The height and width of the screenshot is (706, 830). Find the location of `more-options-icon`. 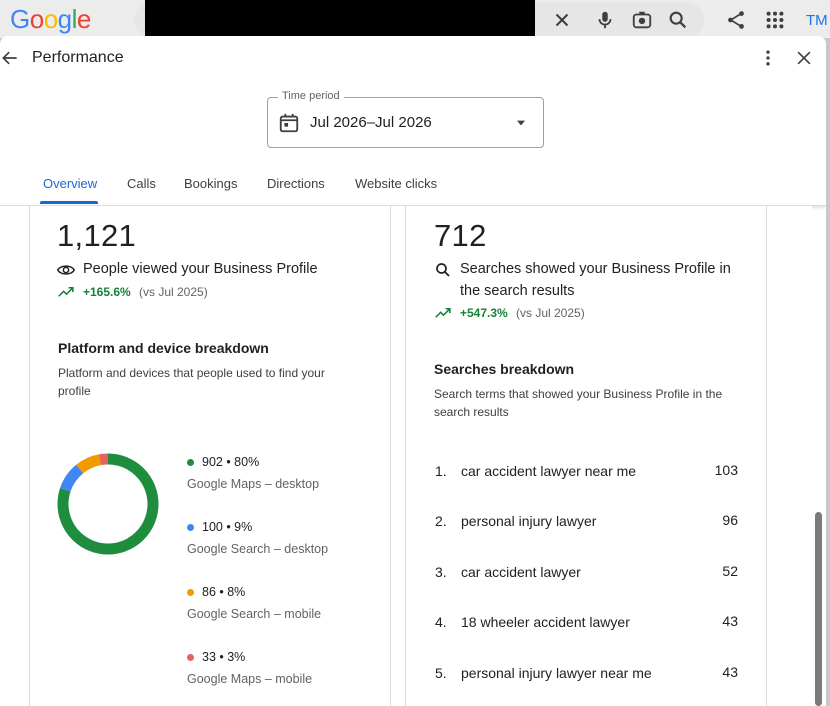

more-options-icon is located at coordinates (768, 58).